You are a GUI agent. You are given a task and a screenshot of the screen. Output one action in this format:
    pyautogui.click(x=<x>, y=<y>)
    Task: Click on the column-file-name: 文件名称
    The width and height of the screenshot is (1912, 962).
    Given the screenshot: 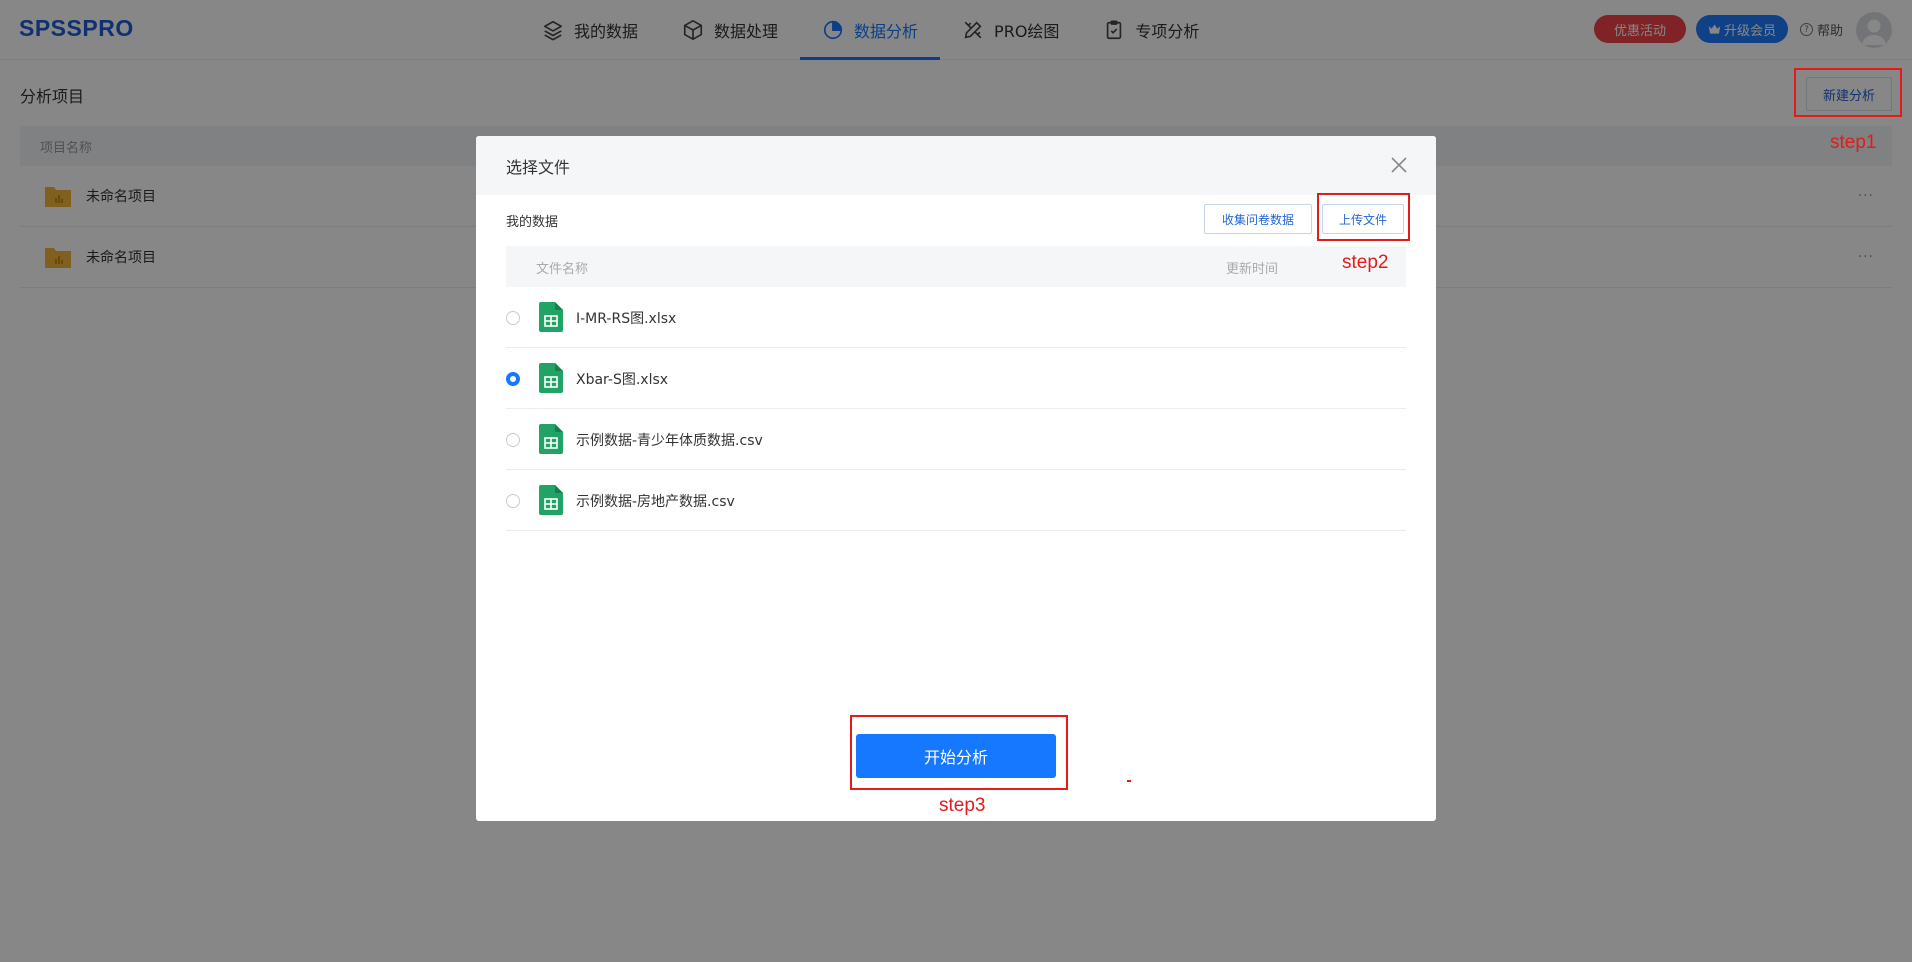 What is the action you would take?
    pyautogui.click(x=562, y=269)
    